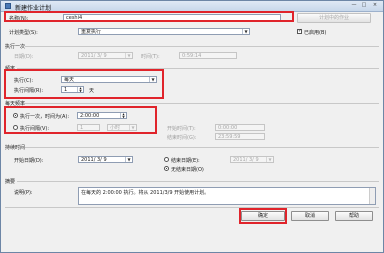  What do you see at coordinates (10, 182) in the screenshot?
I see `summary-section-header: 摘要` at bounding box center [10, 182].